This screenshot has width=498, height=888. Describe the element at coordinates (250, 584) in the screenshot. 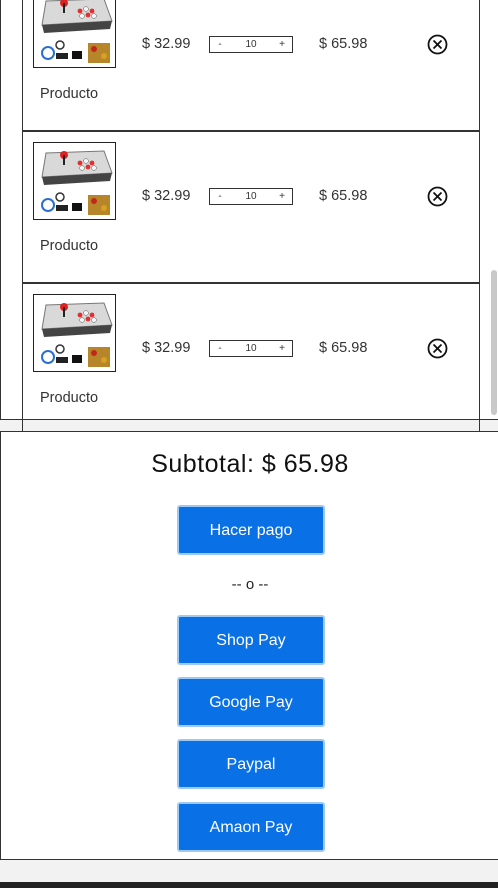

I see `or-separator: -- o --` at that location.